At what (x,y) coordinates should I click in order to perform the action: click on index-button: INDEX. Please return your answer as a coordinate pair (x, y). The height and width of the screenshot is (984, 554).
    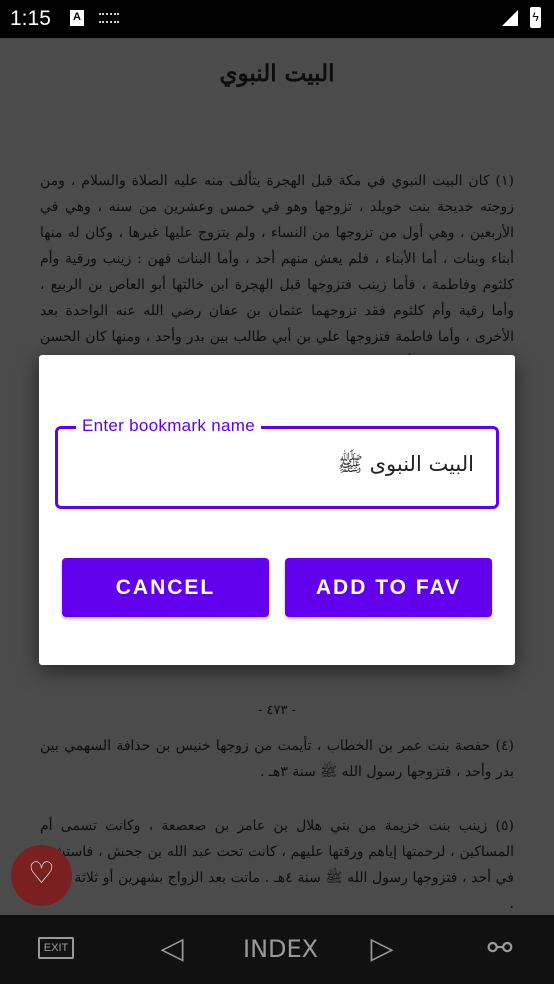
    Looking at the image, I should click on (280, 949).